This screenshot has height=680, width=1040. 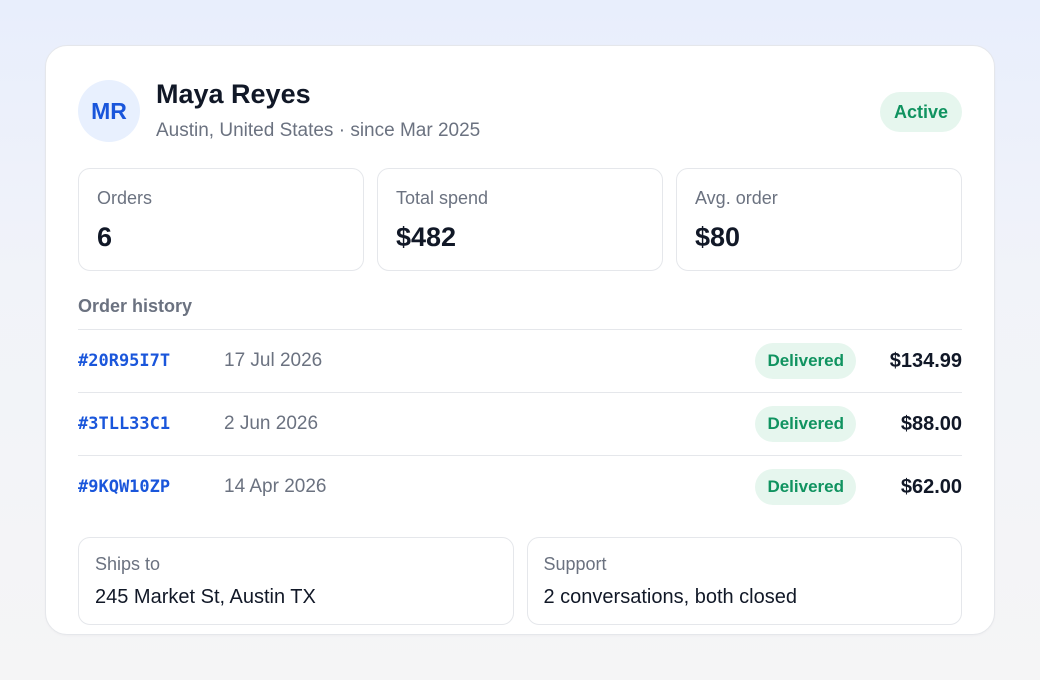 I want to click on order-id-link: #20R95I7T, so click(x=151, y=361).